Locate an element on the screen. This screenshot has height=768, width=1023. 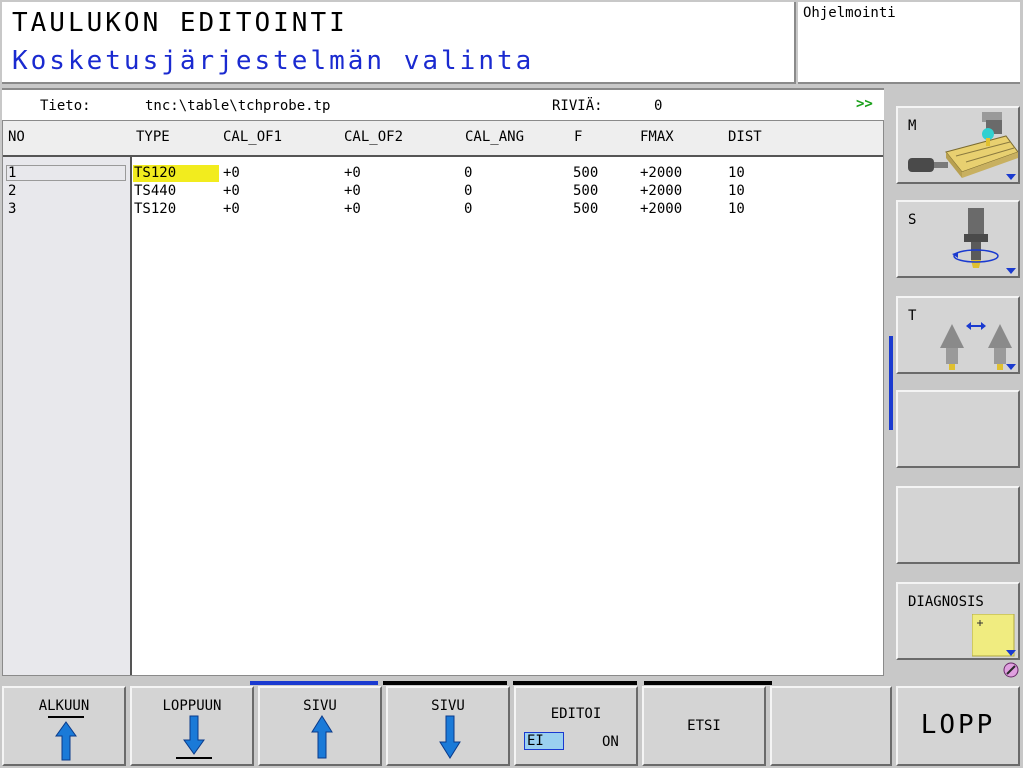
softkey-s-label: S is located at coordinates (912, 220).